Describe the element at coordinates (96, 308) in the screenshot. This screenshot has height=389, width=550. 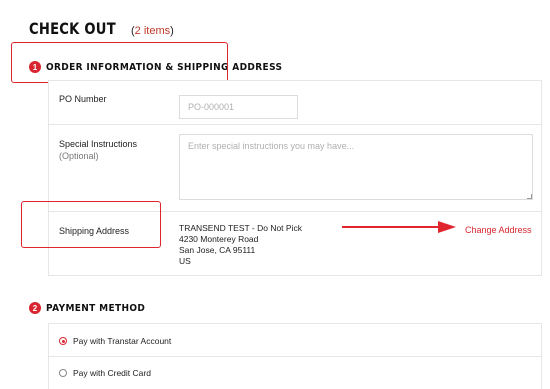
I see `payment-section-title: PAYMENT METHOD` at that location.